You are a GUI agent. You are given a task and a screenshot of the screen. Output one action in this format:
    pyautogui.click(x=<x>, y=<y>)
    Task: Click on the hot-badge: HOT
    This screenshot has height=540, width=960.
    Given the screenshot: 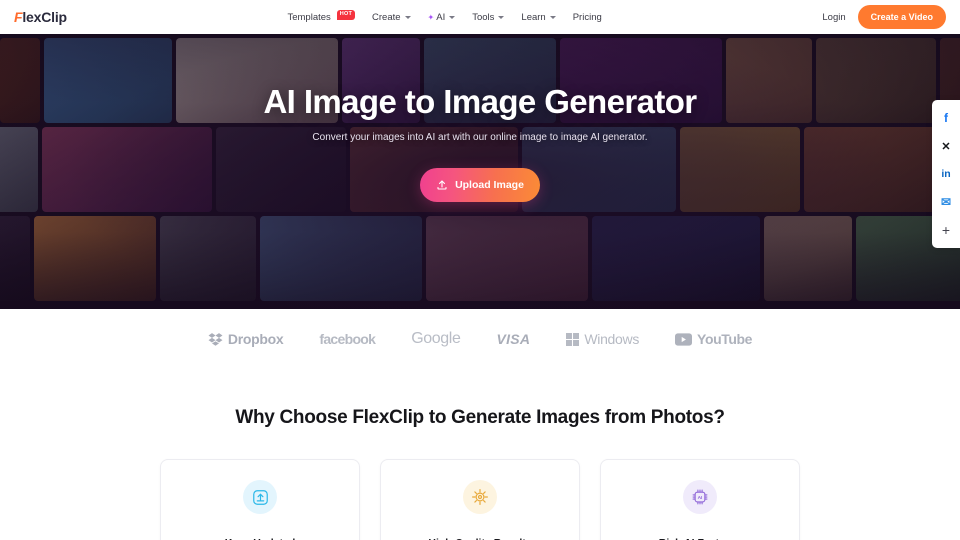 What is the action you would take?
    pyautogui.click(x=346, y=15)
    